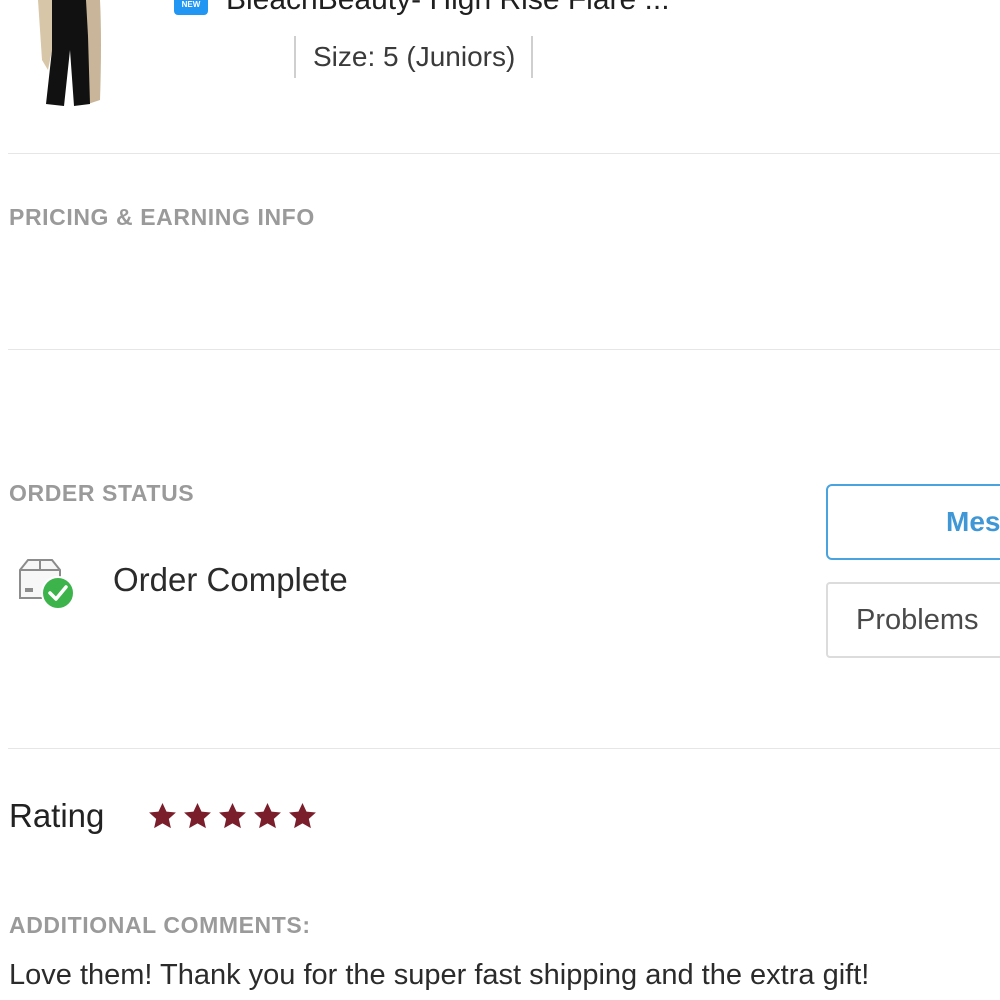 The width and height of the screenshot is (1000, 1000). What do you see at coordinates (57, 815) in the screenshot?
I see `rating-label: Rating` at bounding box center [57, 815].